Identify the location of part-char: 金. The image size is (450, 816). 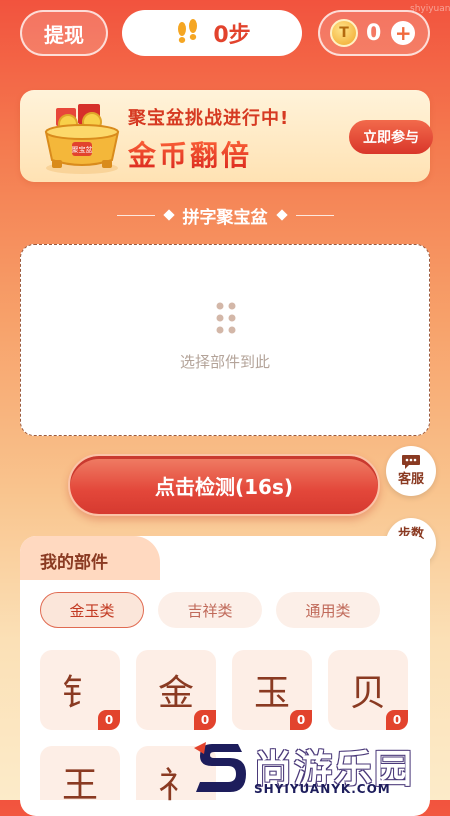
(175, 693).